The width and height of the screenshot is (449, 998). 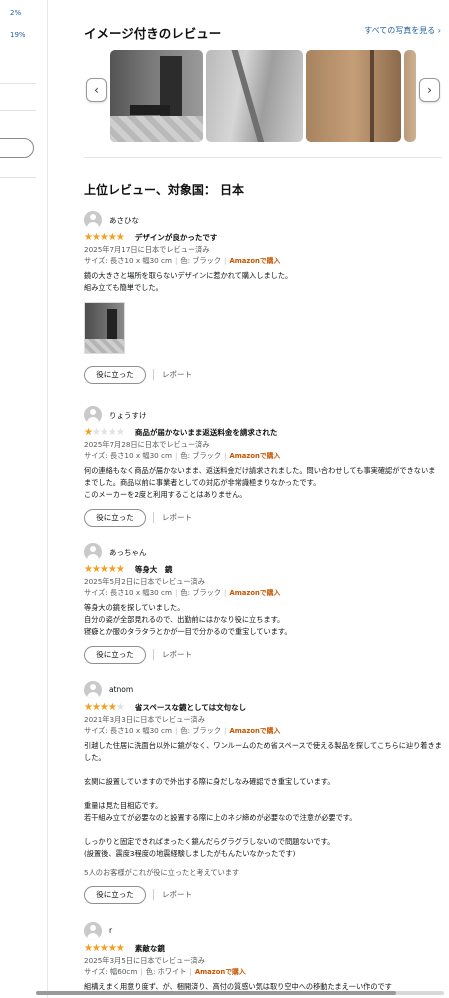 I want to click on review-text-line: 等身大の鏡を探していました。, so click(x=134, y=607).